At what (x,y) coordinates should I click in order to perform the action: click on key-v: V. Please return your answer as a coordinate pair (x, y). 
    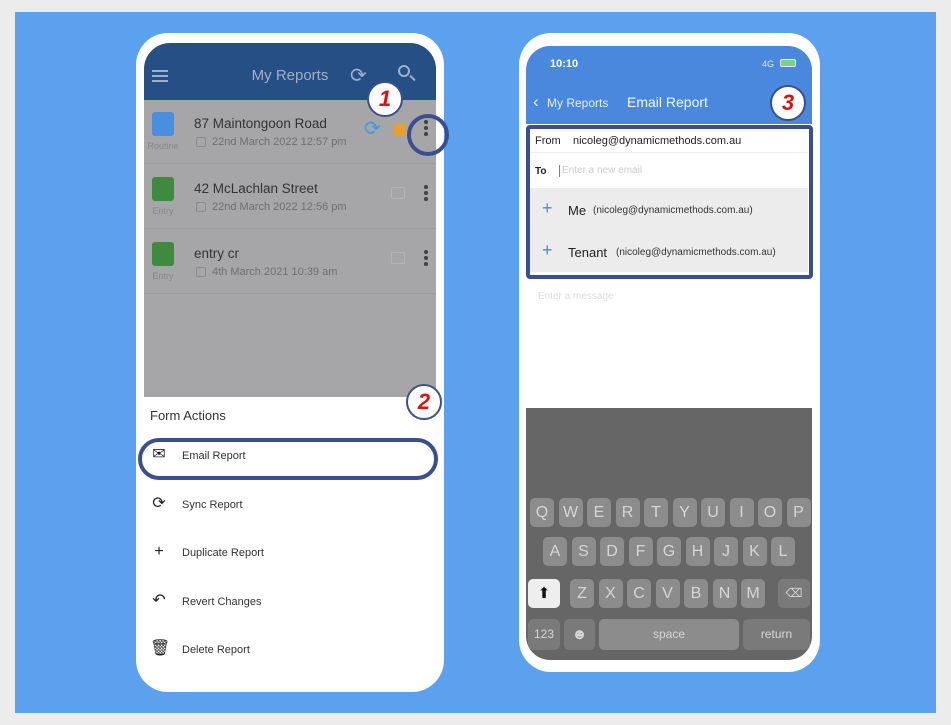
    Looking at the image, I should click on (667, 593).